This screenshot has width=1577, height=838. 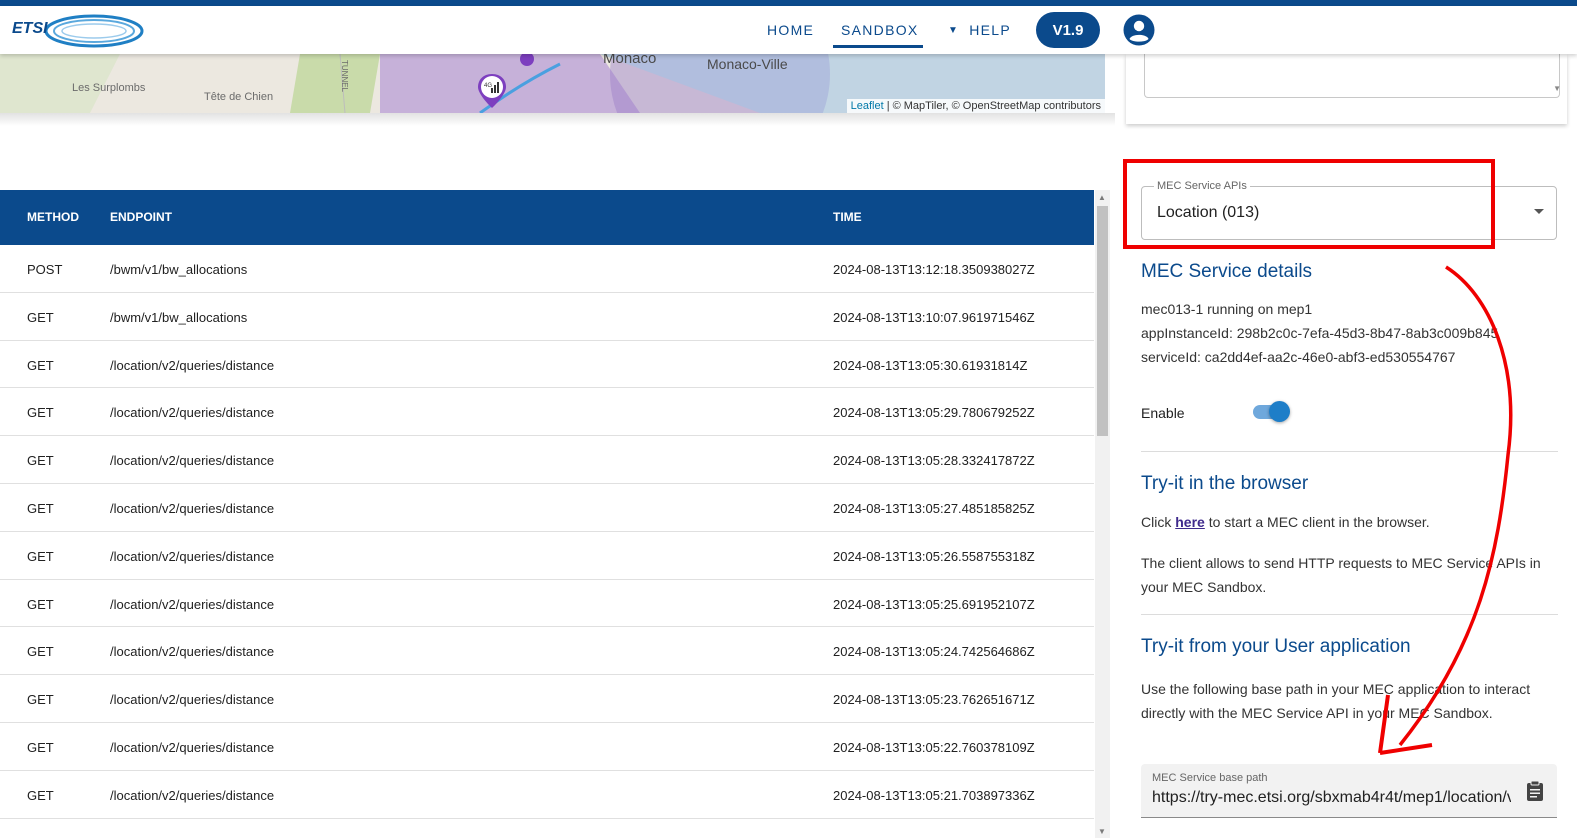 I want to click on nav-home-label: HOME, so click(x=791, y=30).